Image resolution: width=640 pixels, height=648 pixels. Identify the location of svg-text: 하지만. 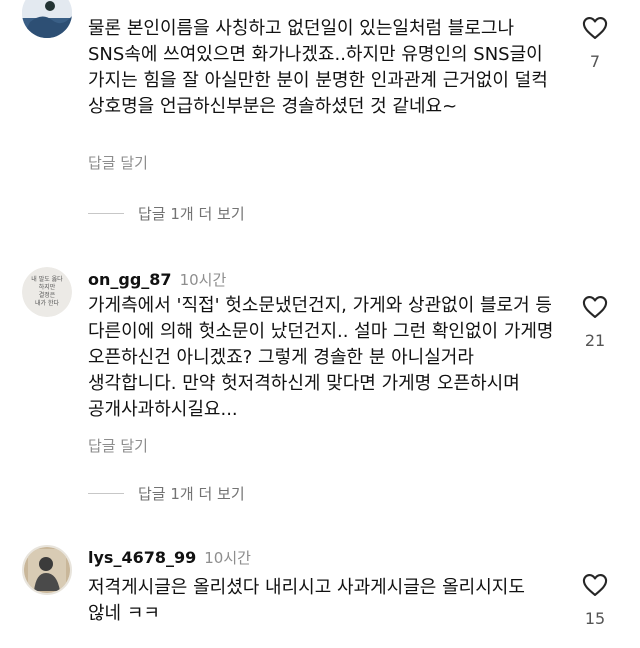
(47, 287).